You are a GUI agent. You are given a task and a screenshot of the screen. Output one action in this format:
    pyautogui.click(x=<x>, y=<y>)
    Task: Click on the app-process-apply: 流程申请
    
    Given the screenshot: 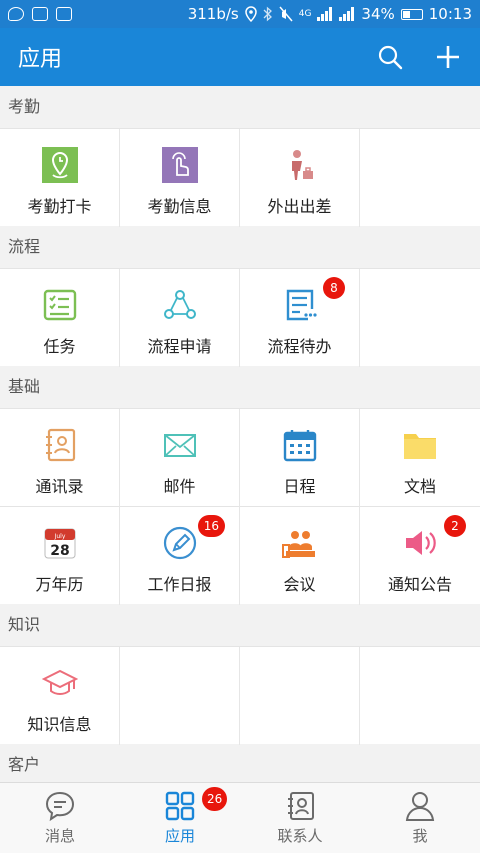 What is the action you would take?
    pyautogui.click(x=180, y=318)
    